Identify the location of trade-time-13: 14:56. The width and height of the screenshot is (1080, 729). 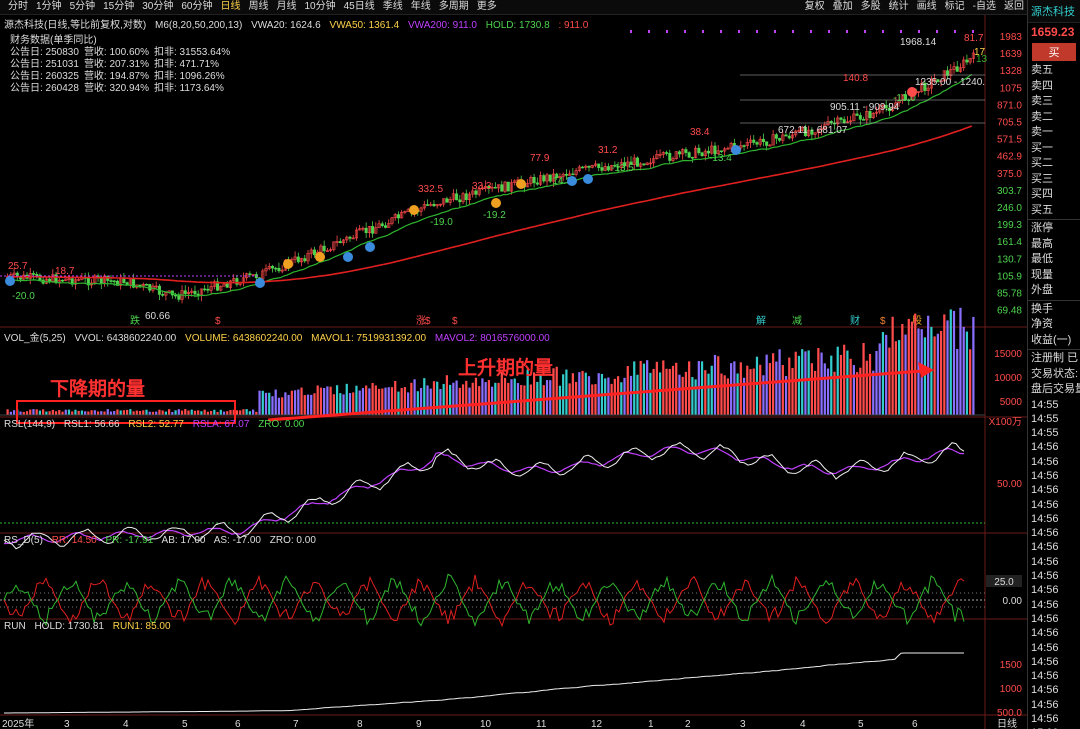
(1045, 590).